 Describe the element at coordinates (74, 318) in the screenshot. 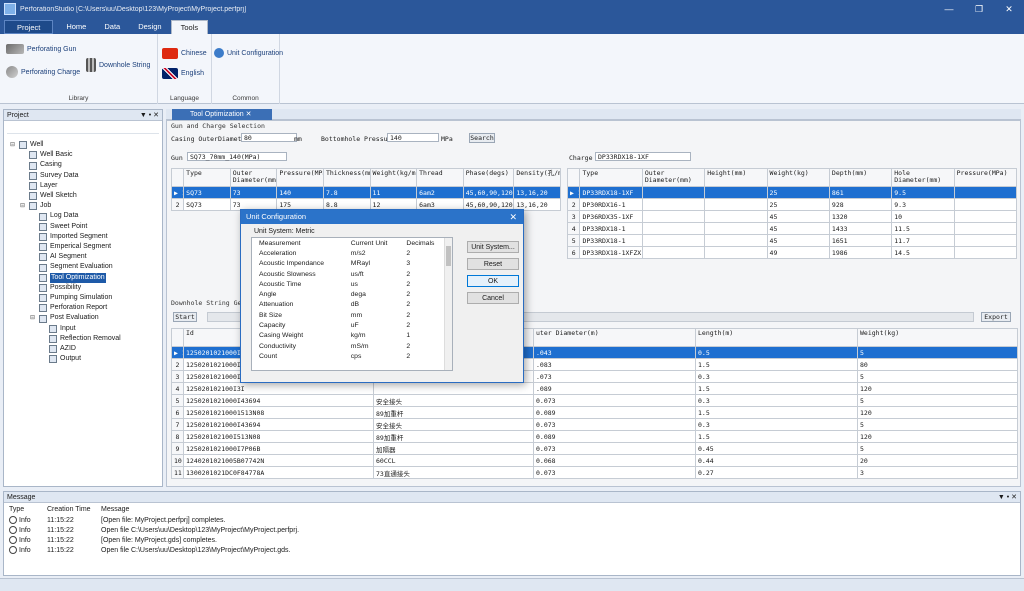

I see `tree-item-label: Post Evaluation` at that location.